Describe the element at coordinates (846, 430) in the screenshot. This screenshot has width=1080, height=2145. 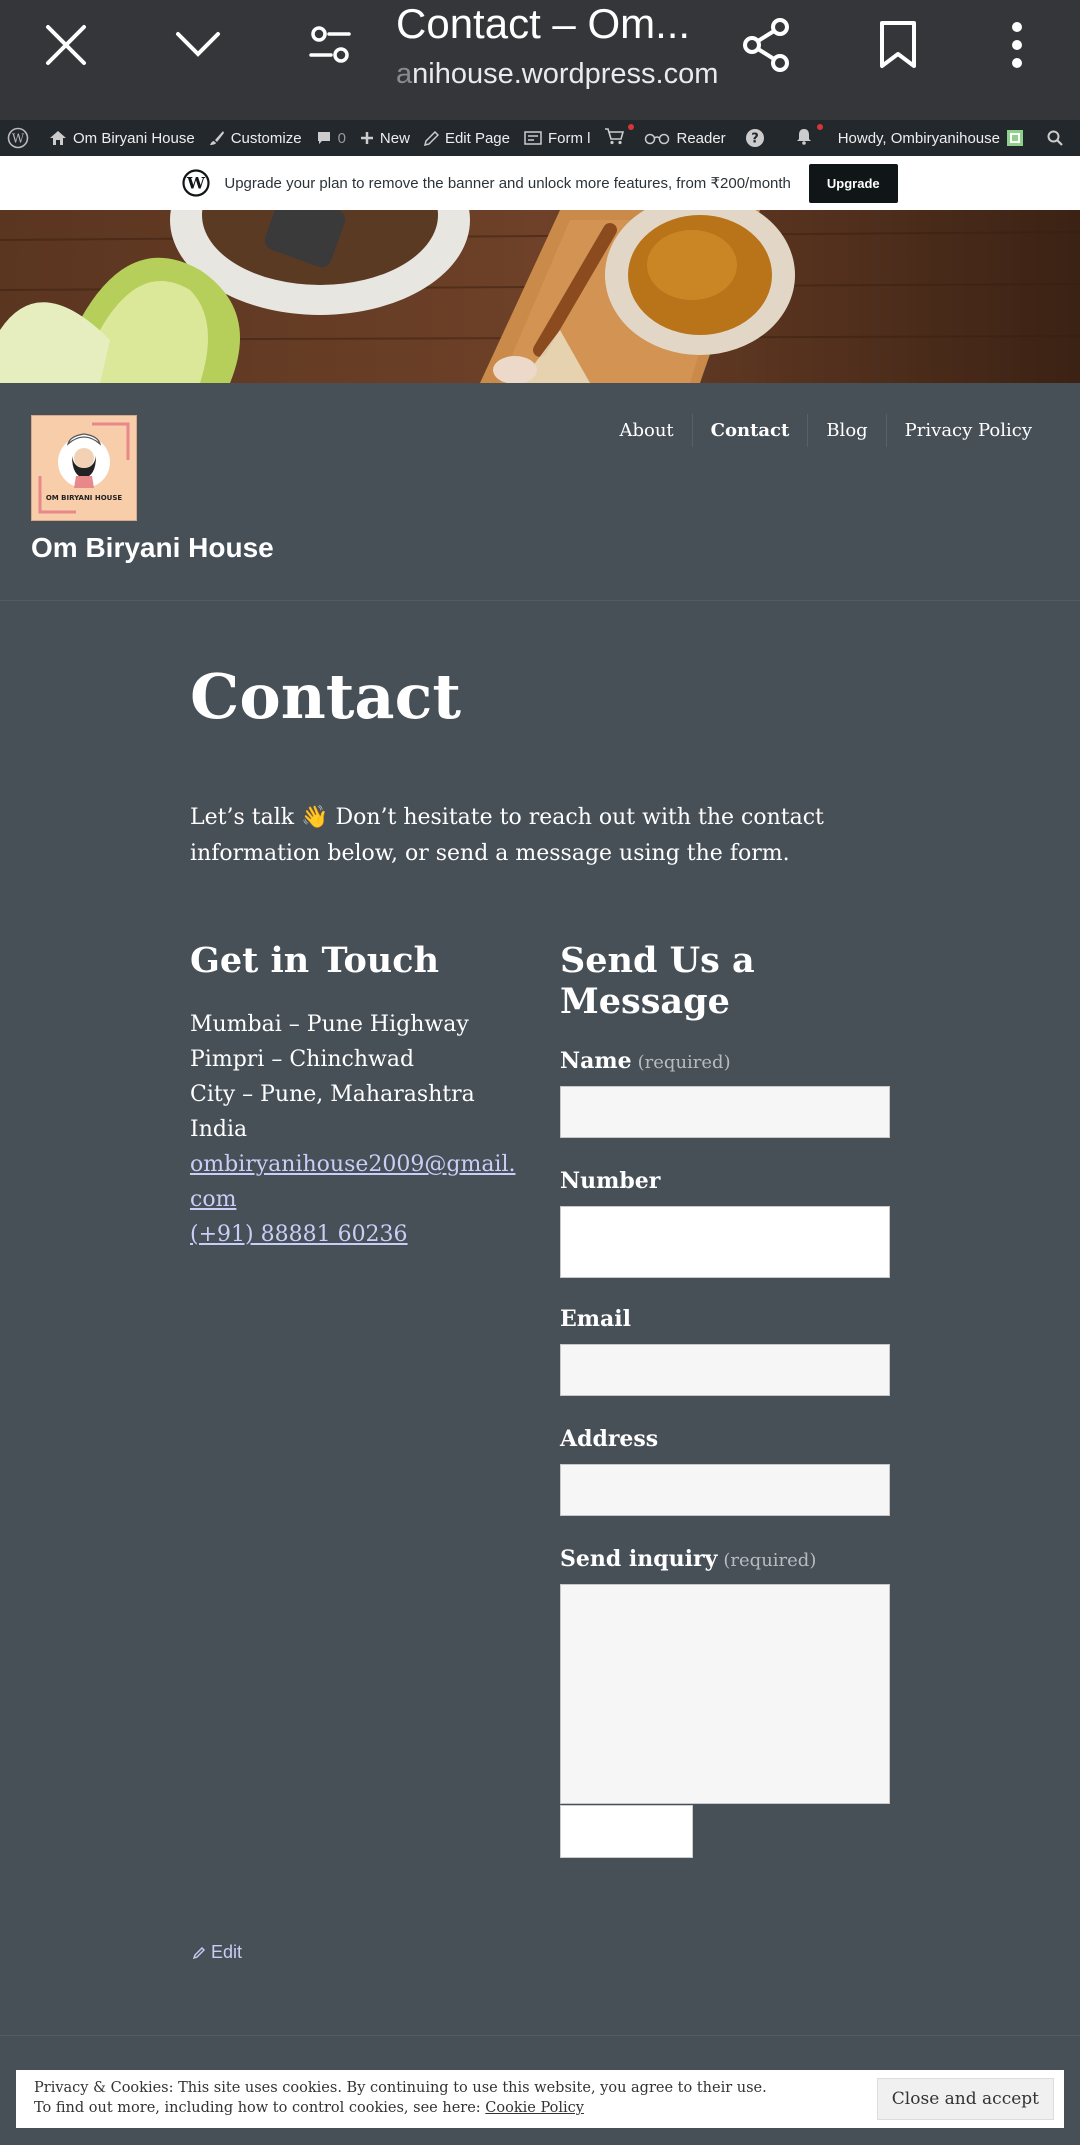
I see `nav-blog: Blog` at that location.